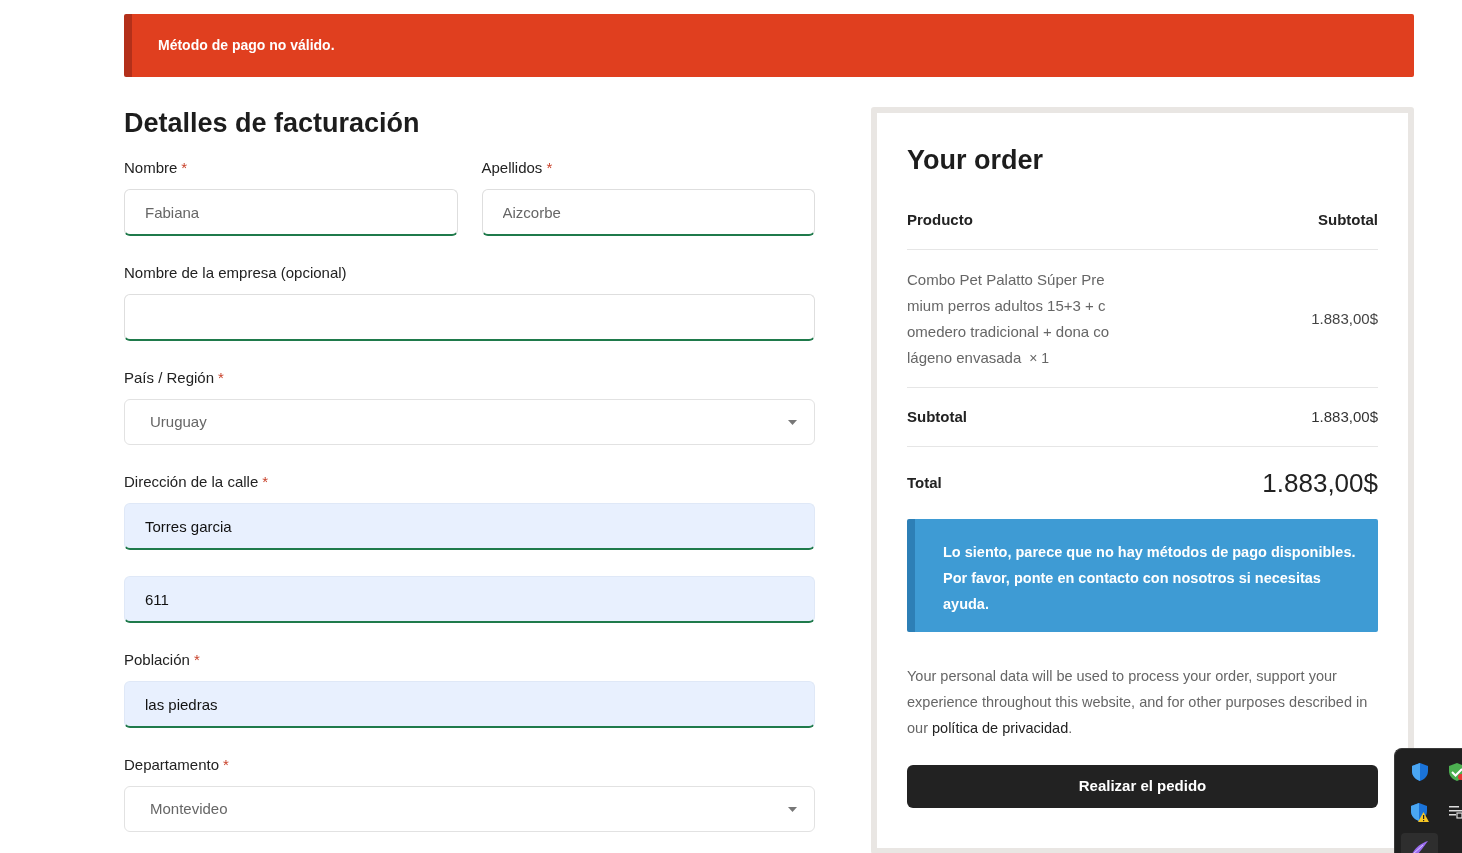 This screenshot has height=853, width=1462. Describe the element at coordinates (469, 599) in the screenshot. I see `text-field: 611` at that location.